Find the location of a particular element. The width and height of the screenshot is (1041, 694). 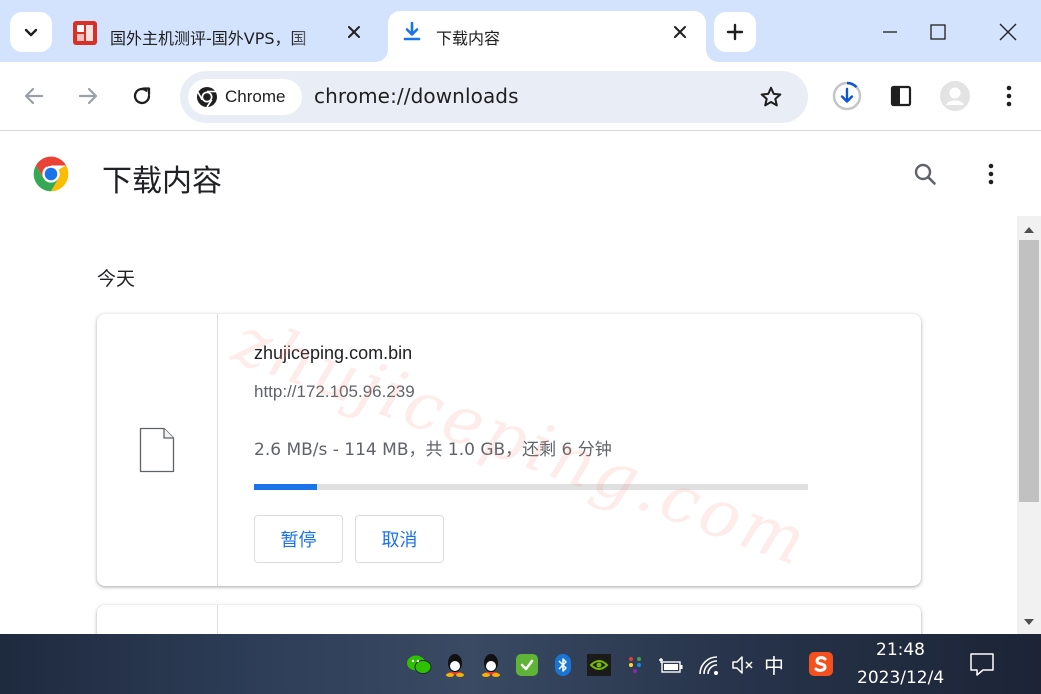

minimize-button is located at coordinates (890, 32).